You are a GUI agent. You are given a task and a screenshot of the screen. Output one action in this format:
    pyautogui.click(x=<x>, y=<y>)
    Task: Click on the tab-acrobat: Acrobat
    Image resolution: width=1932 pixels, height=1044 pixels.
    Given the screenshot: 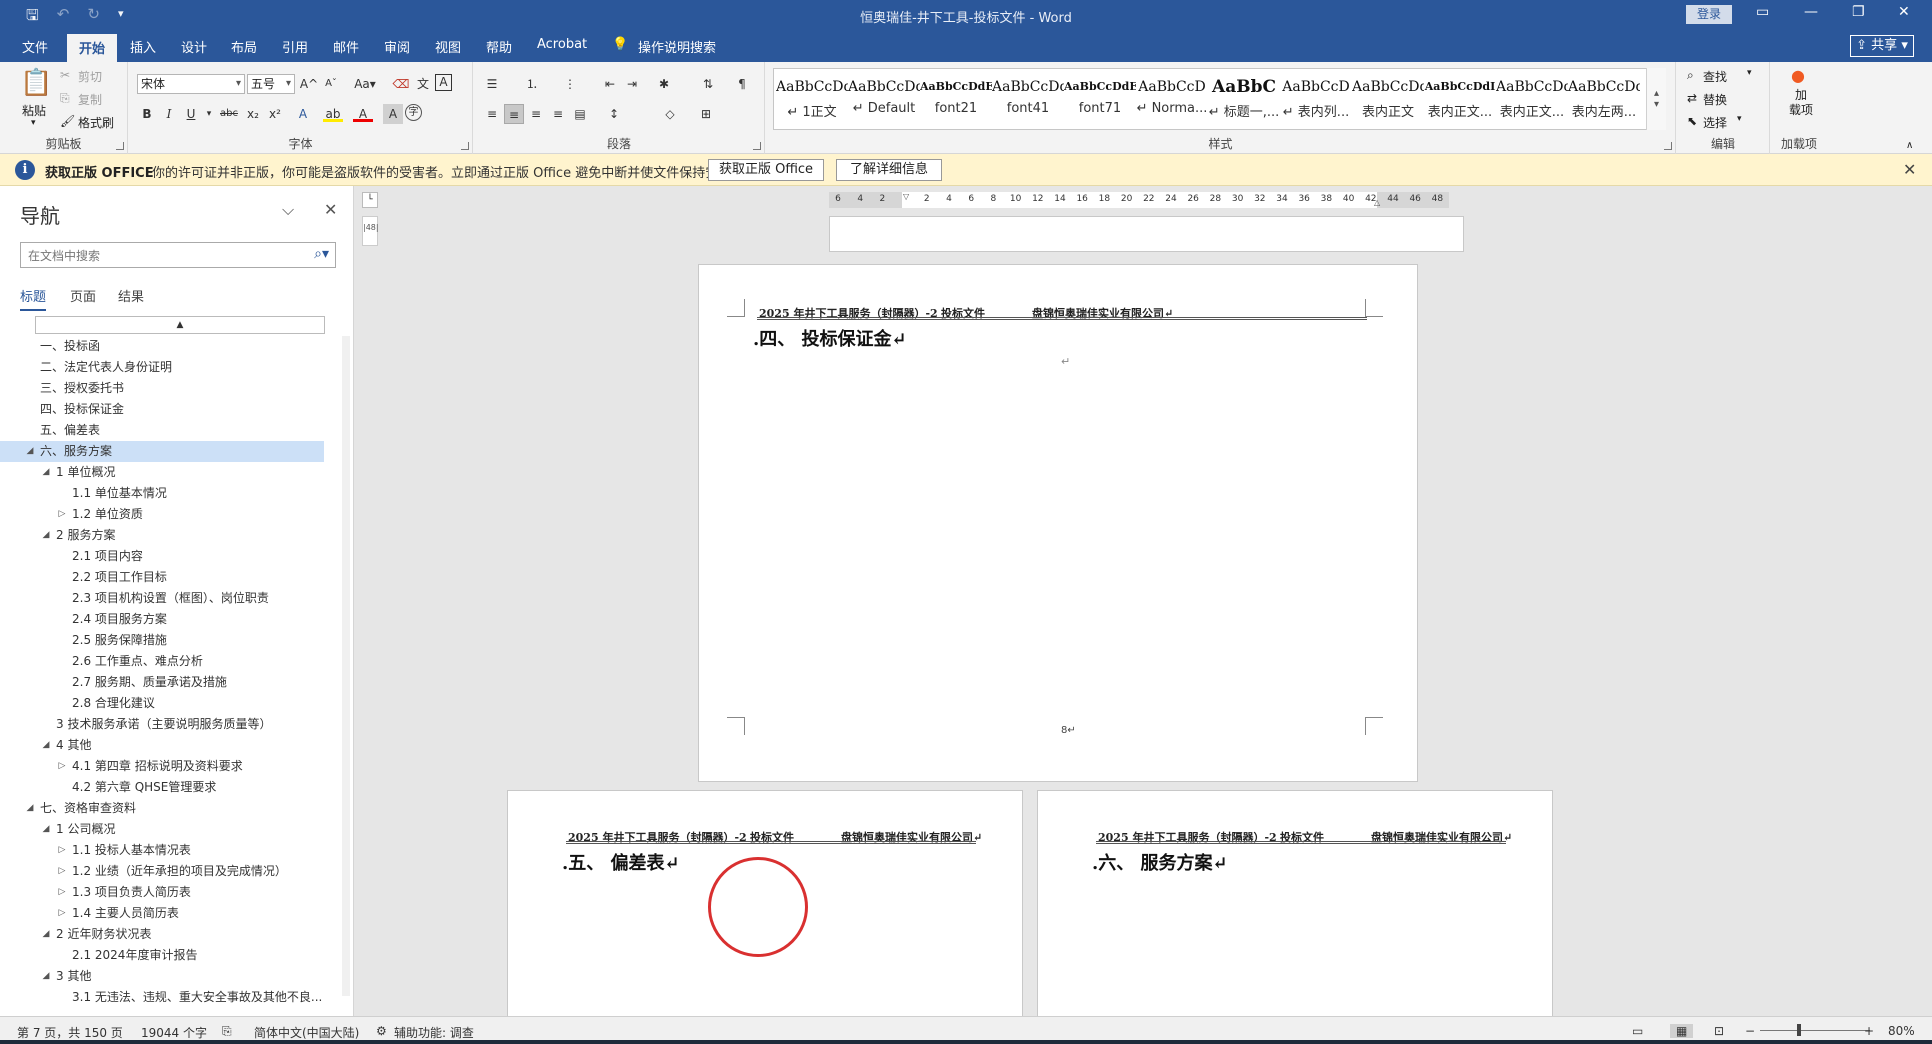 What is the action you would take?
    pyautogui.click(x=562, y=44)
    